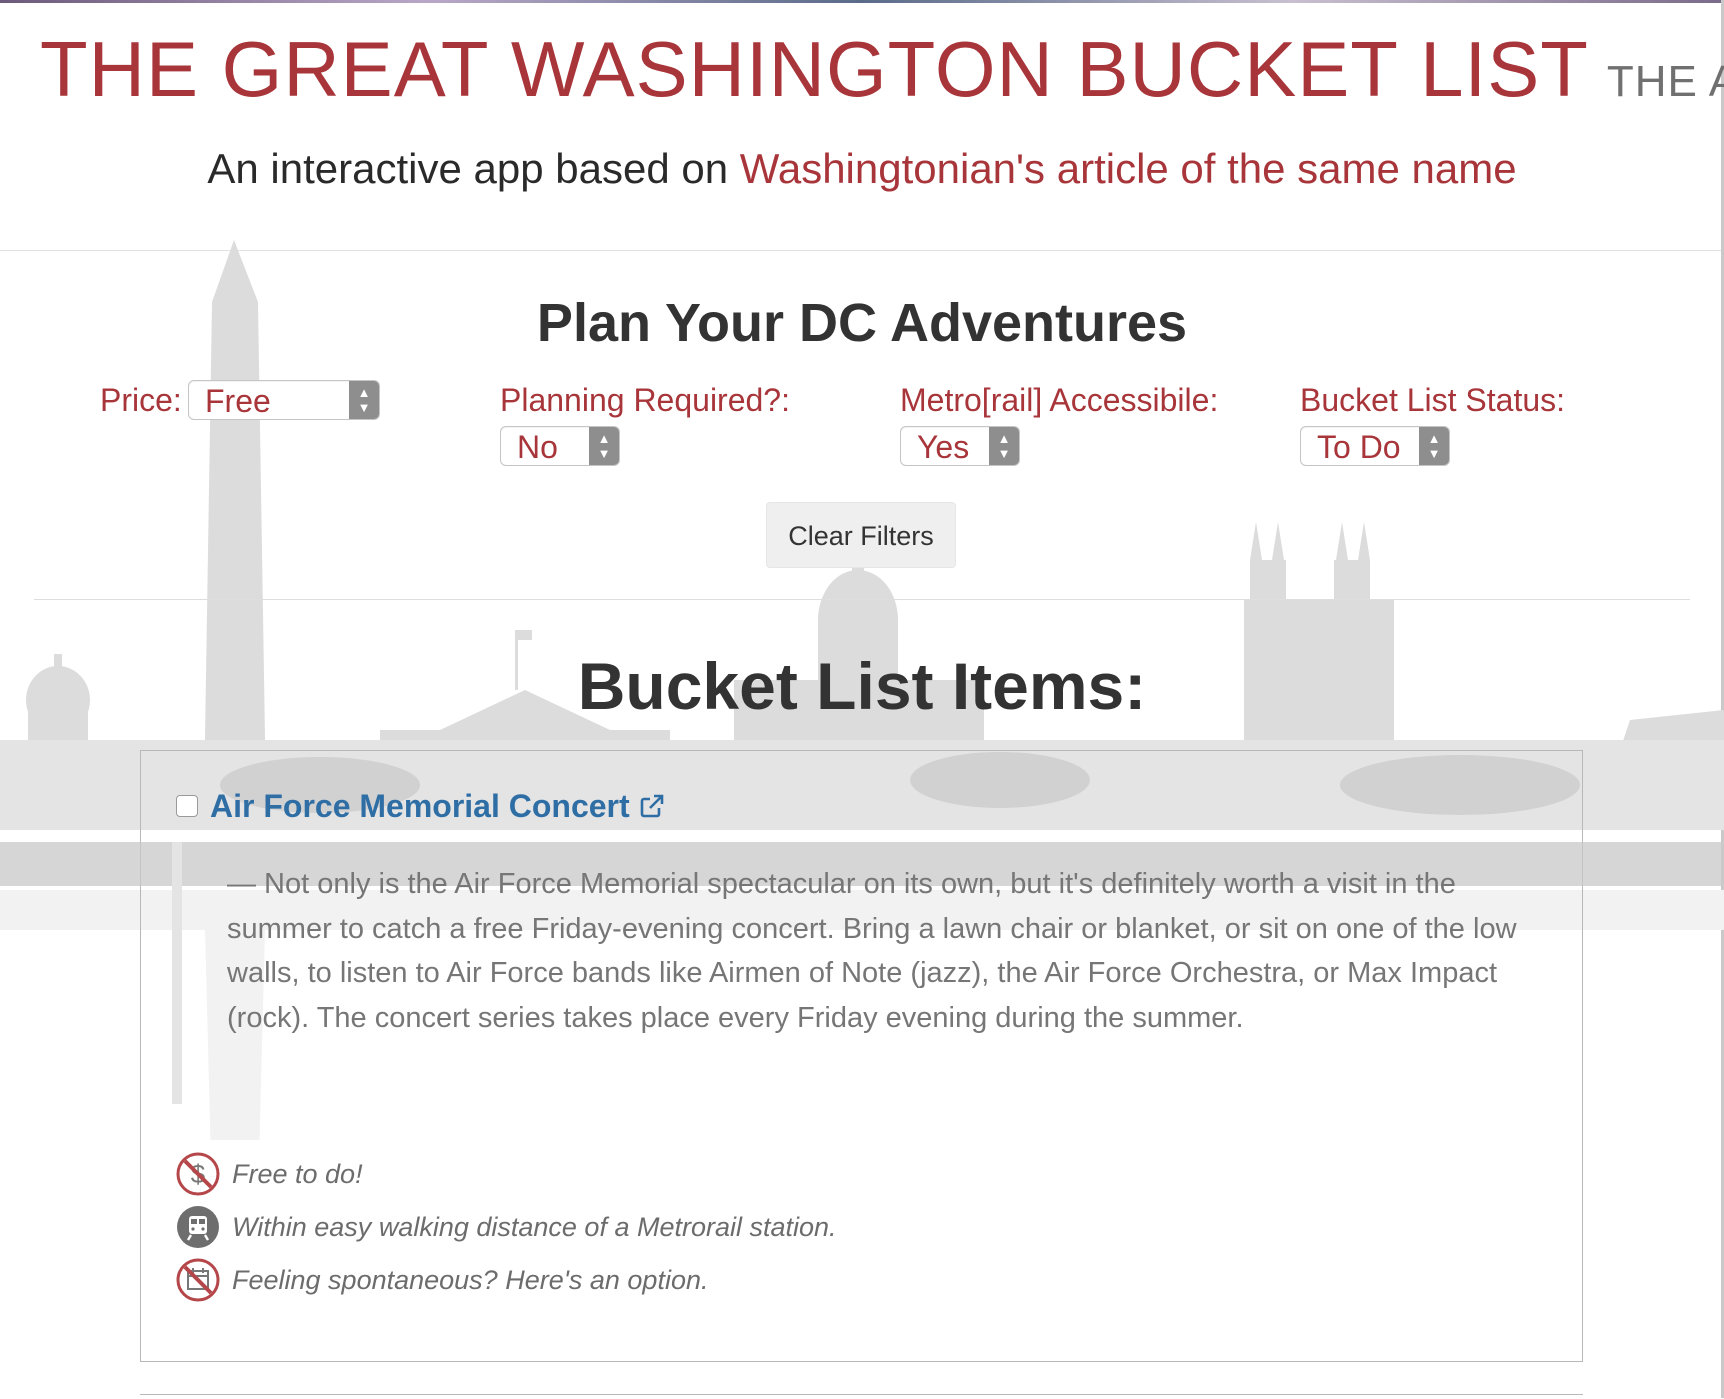 The image size is (1724, 1399). I want to click on meta-planning-text: Feeling spontaneous? Here's an option., so click(470, 1279).